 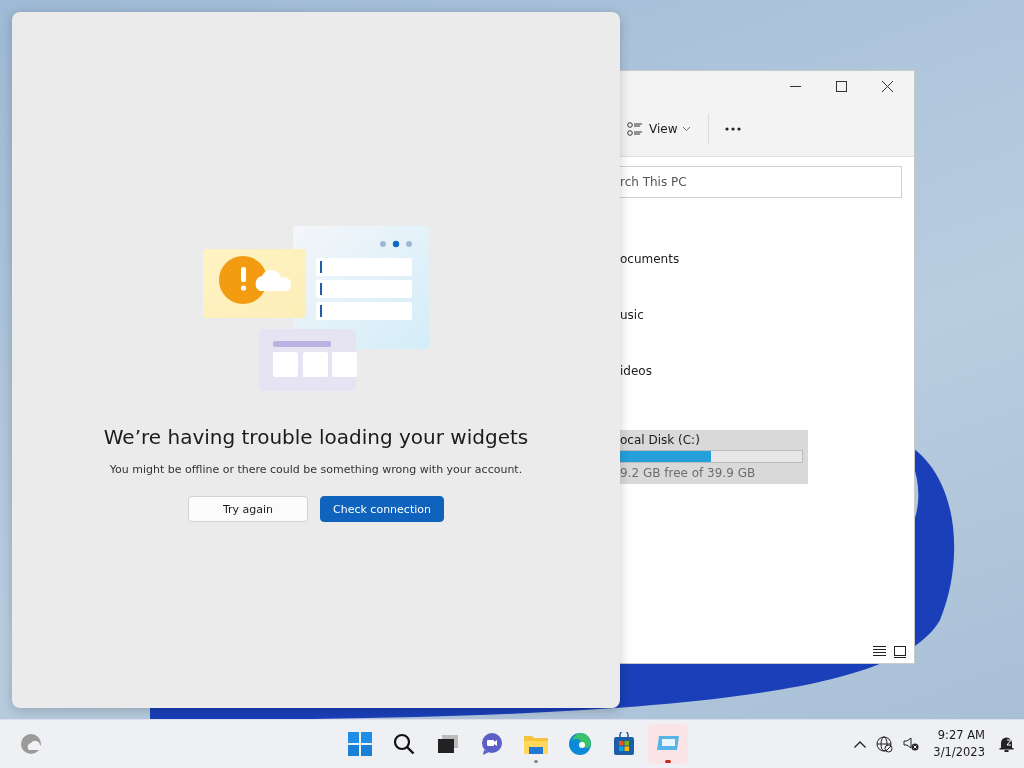 I want to click on browser-icon, so click(x=580, y=744).